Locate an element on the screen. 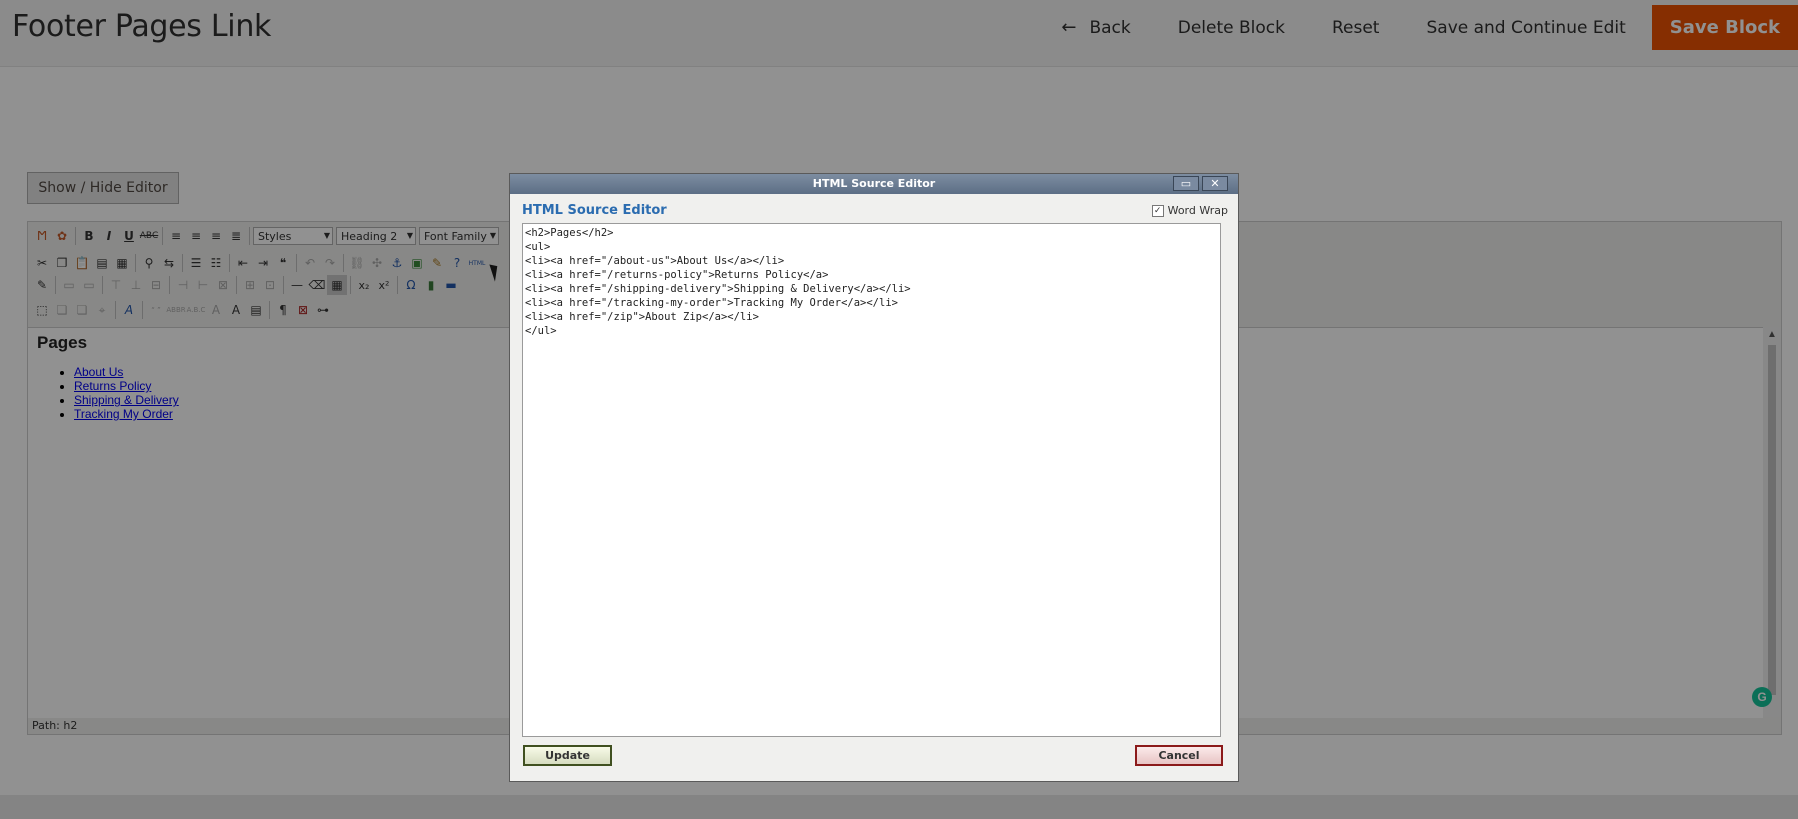 The width and height of the screenshot is (1798, 819). source-line: <li><a href="/zip">About Zip</a></li> is located at coordinates (642, 317).